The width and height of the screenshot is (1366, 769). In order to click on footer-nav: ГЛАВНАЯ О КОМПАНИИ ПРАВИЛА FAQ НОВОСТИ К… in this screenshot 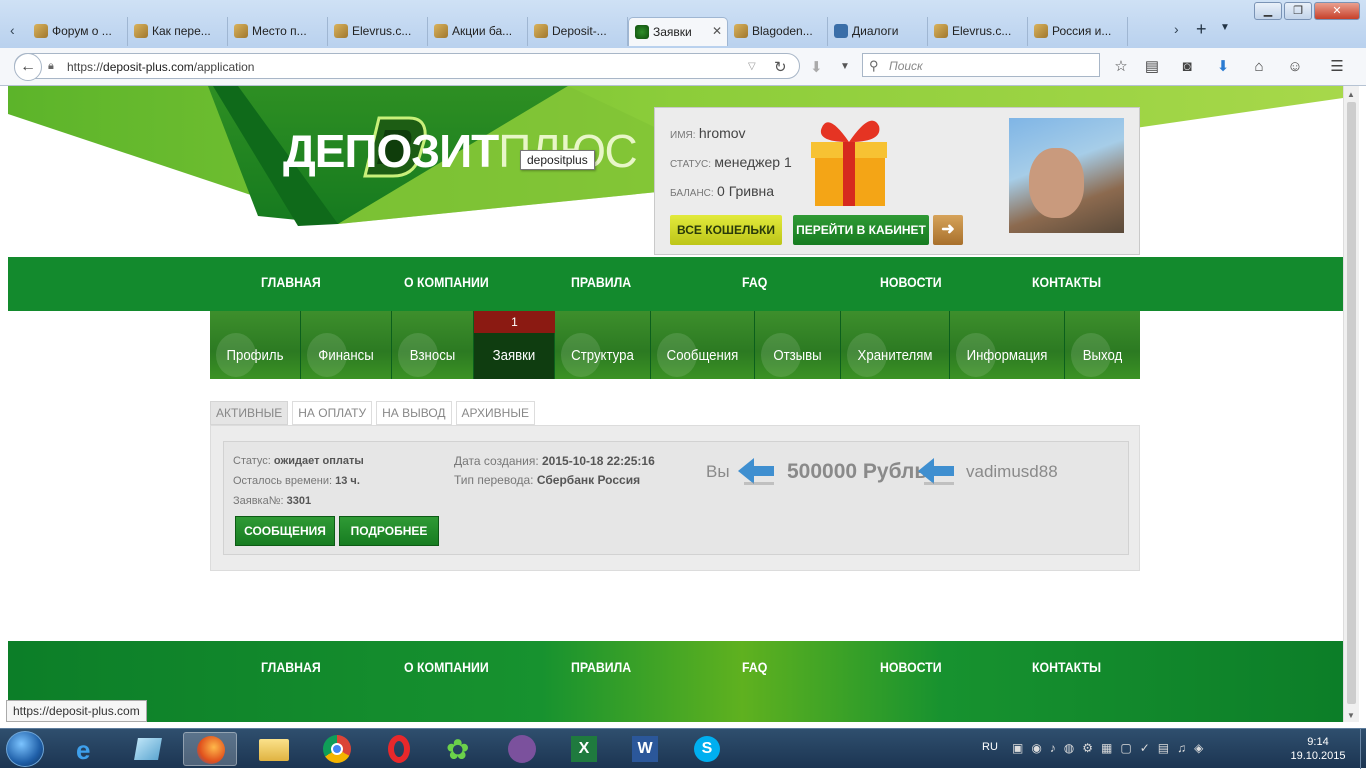, I will do `click(675, 681)`.